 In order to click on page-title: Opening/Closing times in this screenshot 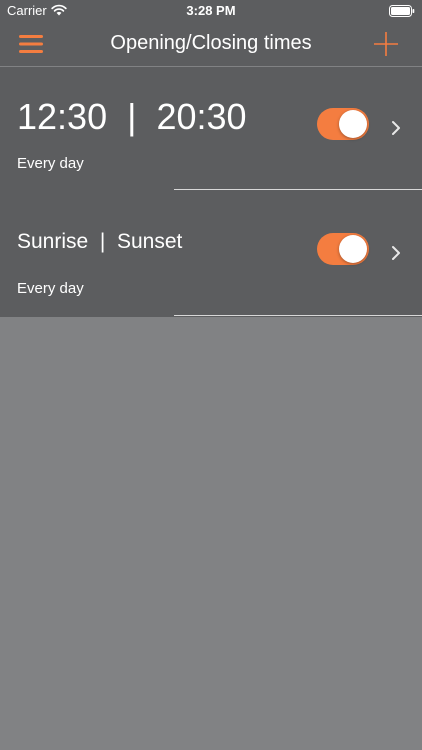, I will do `click(211, 43)`.